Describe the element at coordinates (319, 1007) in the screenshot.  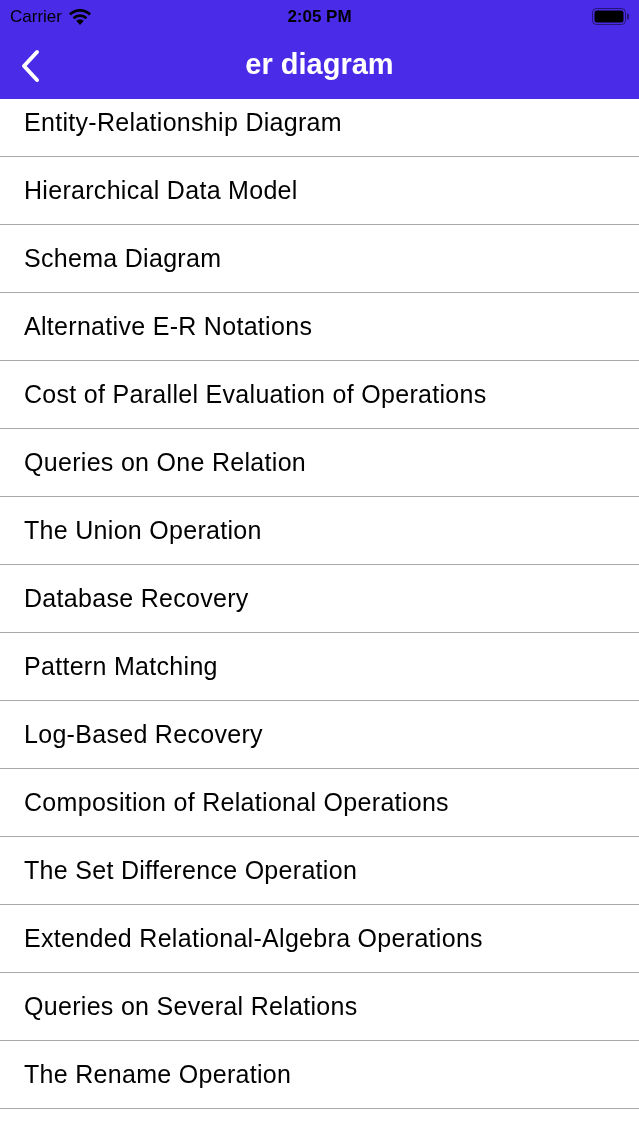
I see `list-row: Queries on Several Relations` at that location.